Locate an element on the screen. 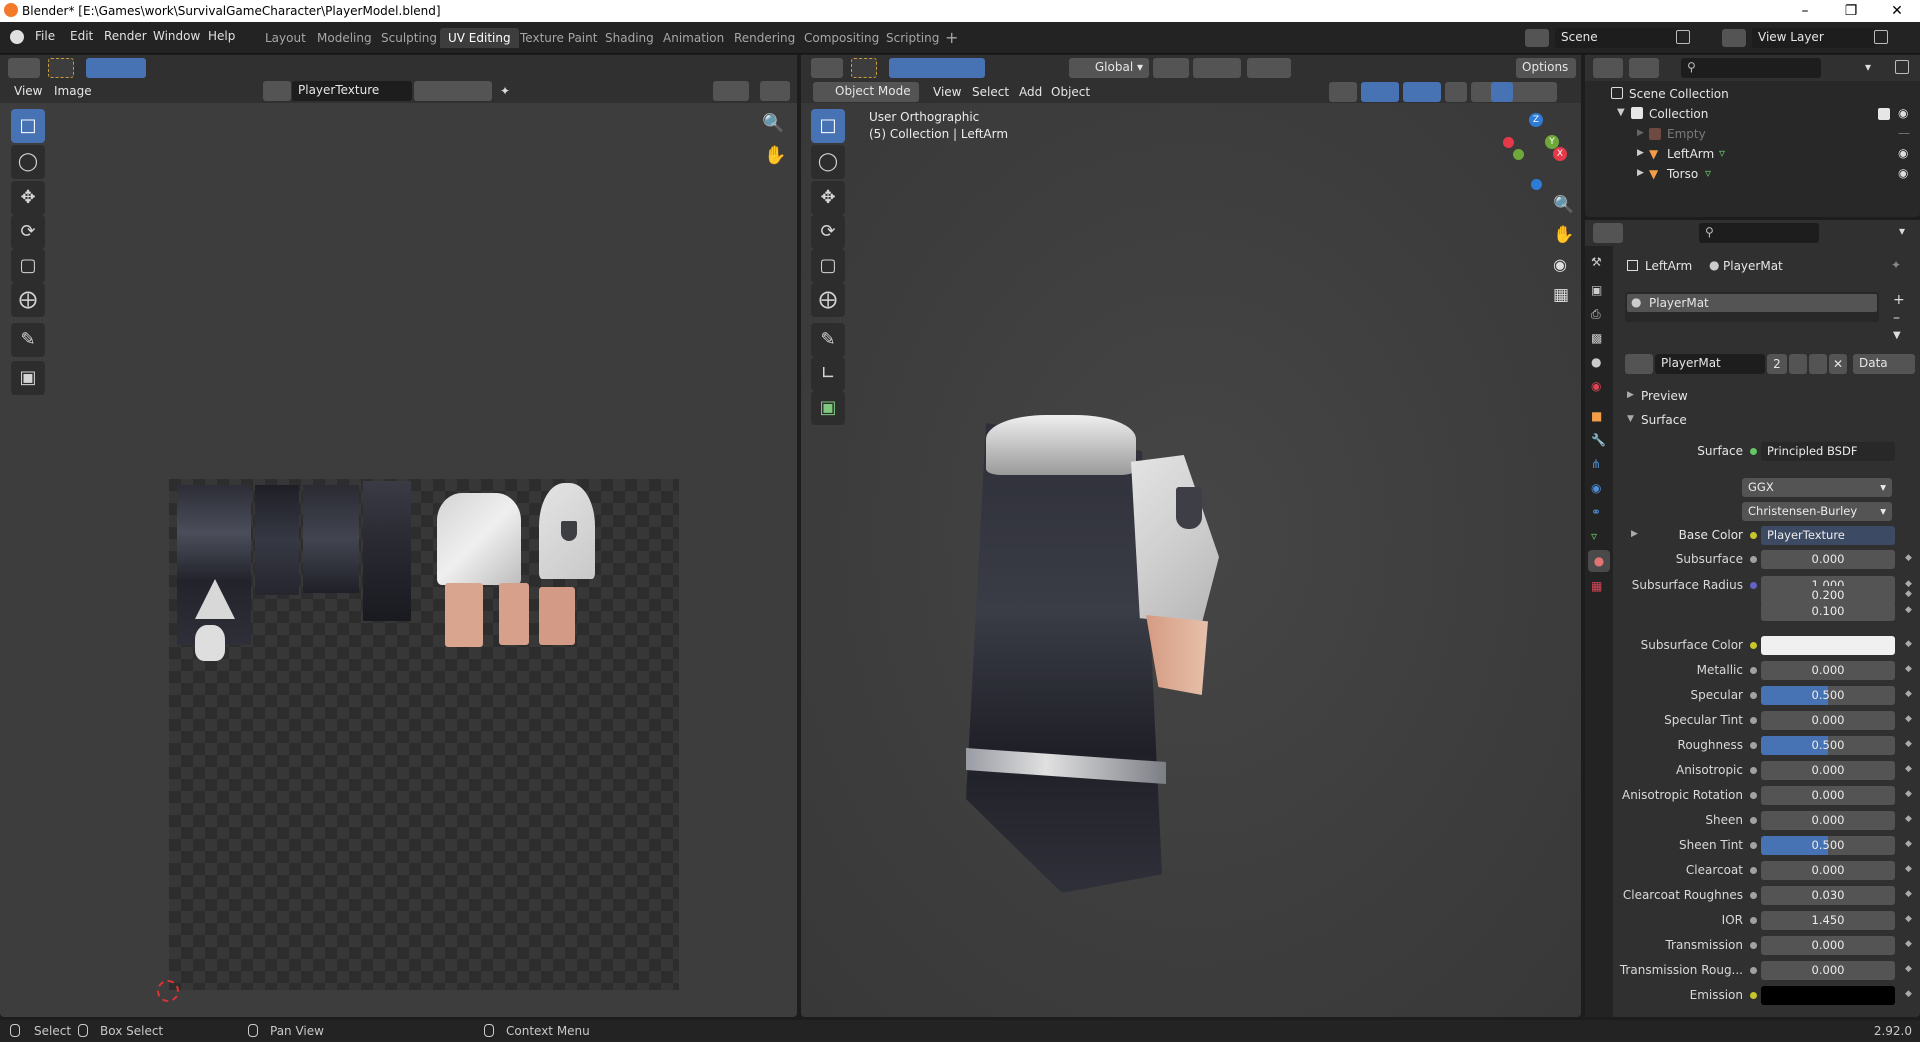 The width and height of the screenshot is (1920, 1042). outliner-editor-type is located at coordinates (1608, 68).